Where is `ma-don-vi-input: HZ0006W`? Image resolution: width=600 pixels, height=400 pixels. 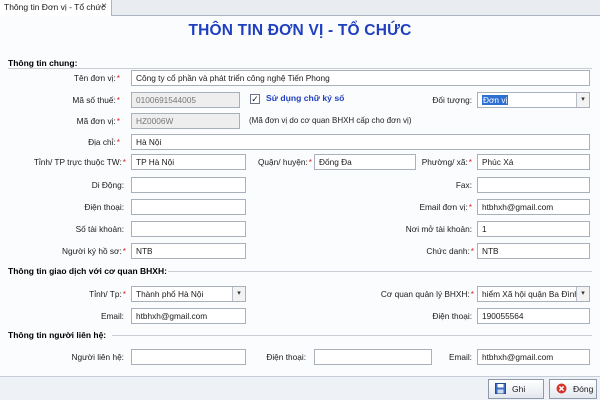
ma-don-vi-input: HZ0006W is located at coordinates (185, 121).